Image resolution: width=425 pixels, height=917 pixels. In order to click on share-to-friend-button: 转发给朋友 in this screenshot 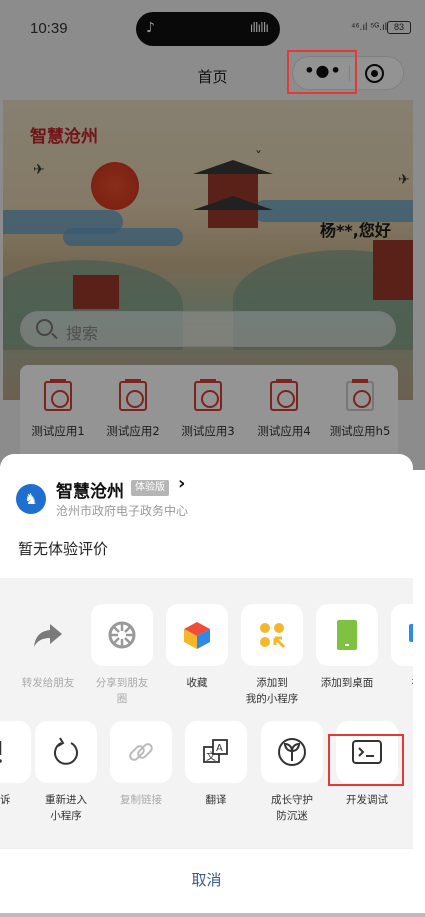, I will do `click(48, 647)`.